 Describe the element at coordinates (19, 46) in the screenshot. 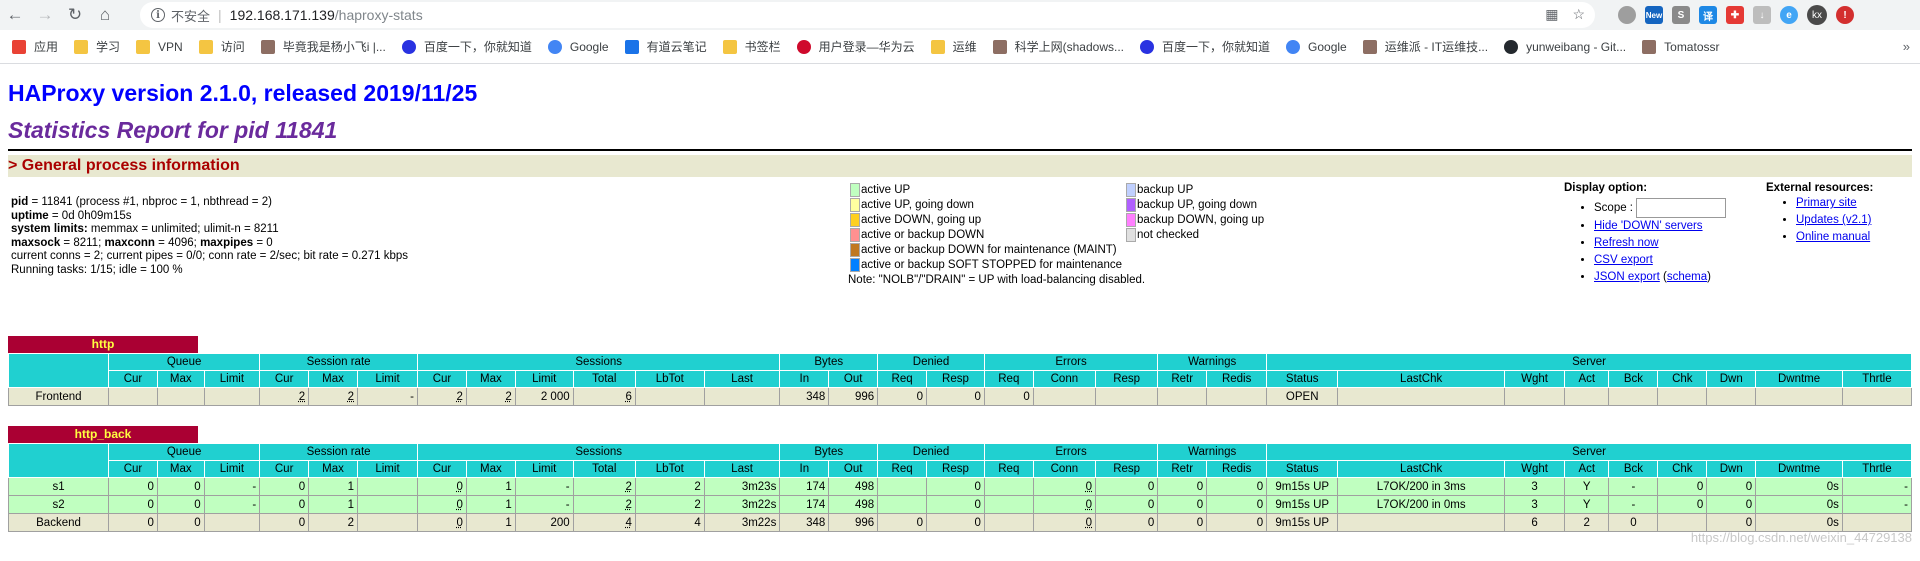

I see `apps-icon` at that location.